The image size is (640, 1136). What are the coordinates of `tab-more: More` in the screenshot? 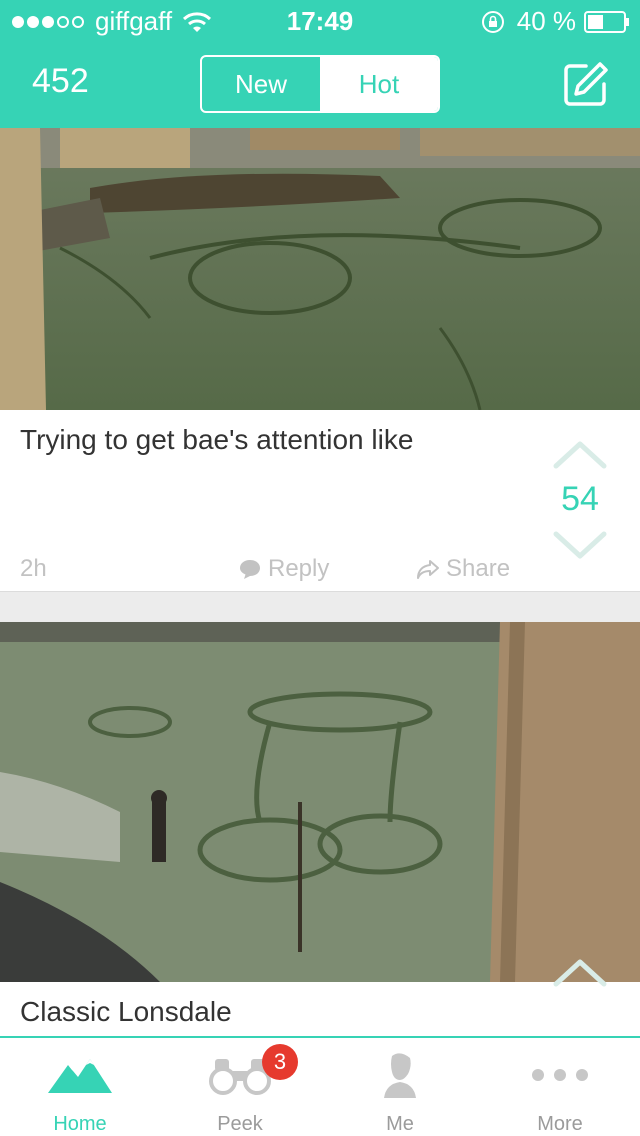 It's located at (560, 1087).